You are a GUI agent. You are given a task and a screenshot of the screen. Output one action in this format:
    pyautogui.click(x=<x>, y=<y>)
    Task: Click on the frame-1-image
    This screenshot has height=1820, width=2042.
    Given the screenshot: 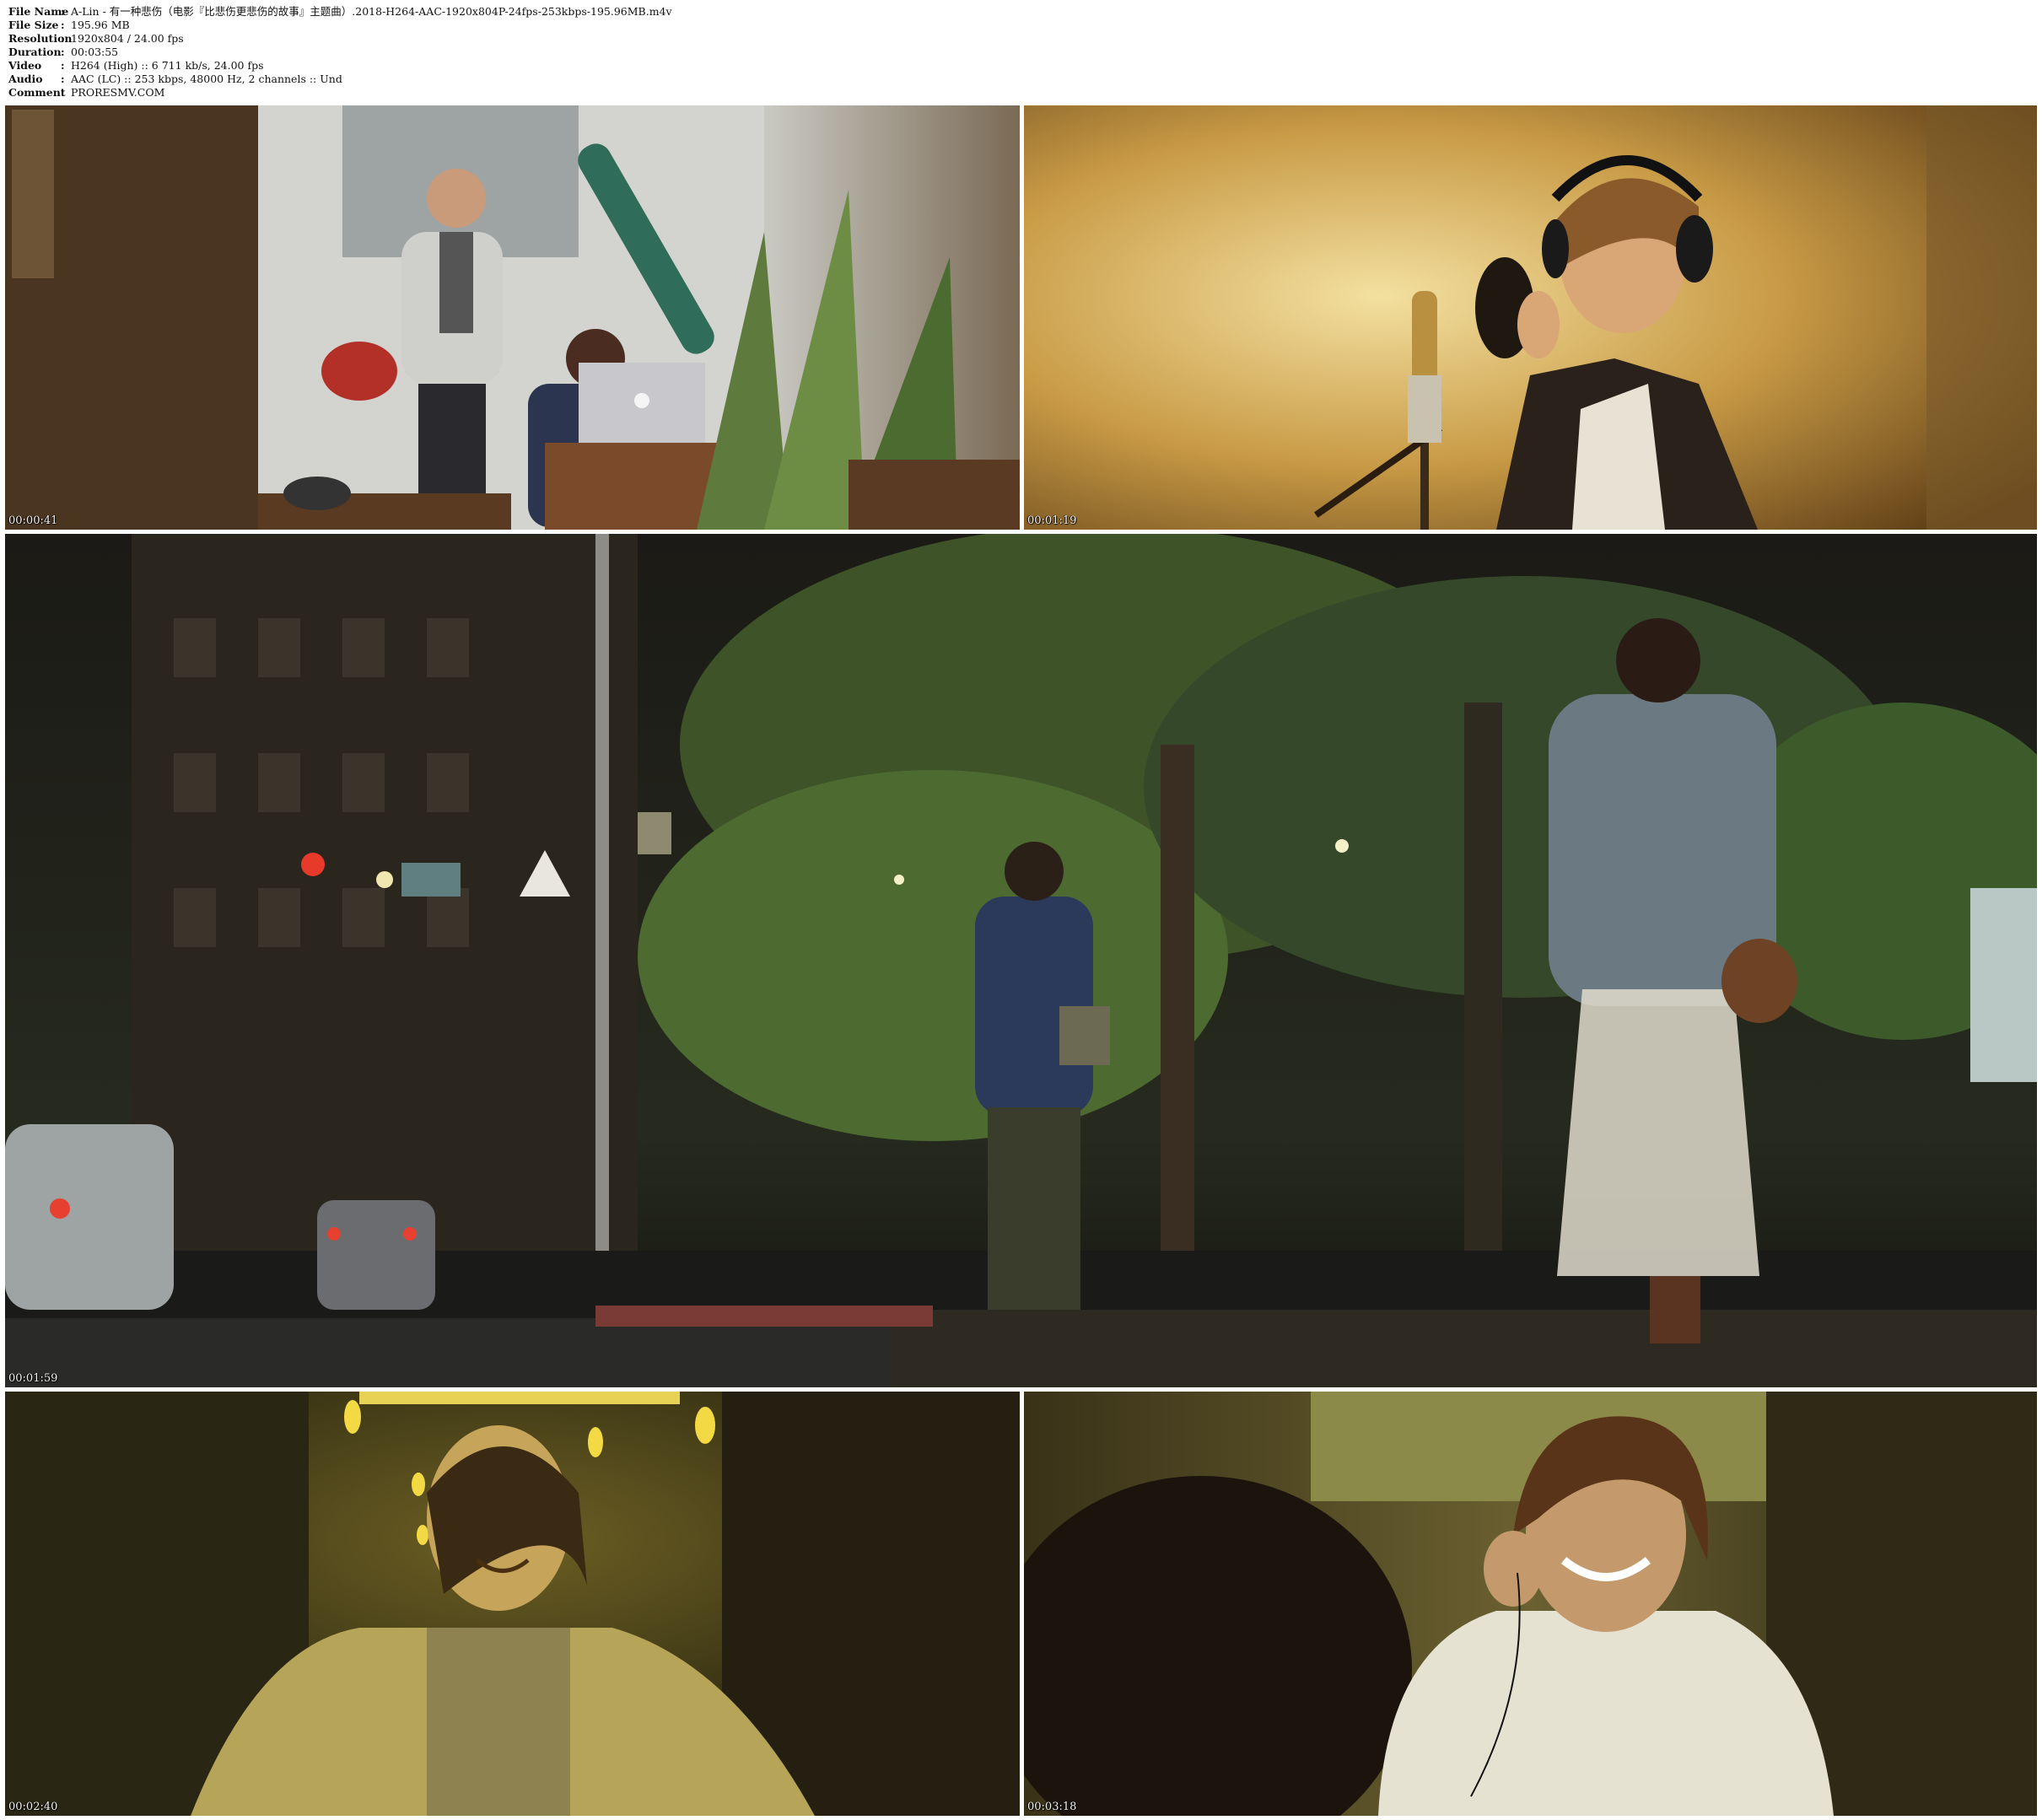 What is the action you would take?
    pyautogui.click(x=512, y=317)
    